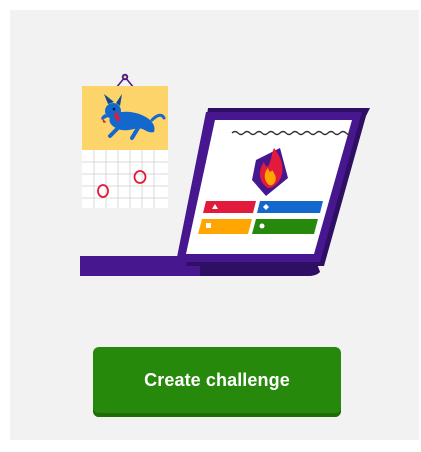 This screenshot has height=452, width=421. What do you see at coordinates (262, 226) in the screenshot?
I see `answer-circle-icon` at bounding box center [262, 226].